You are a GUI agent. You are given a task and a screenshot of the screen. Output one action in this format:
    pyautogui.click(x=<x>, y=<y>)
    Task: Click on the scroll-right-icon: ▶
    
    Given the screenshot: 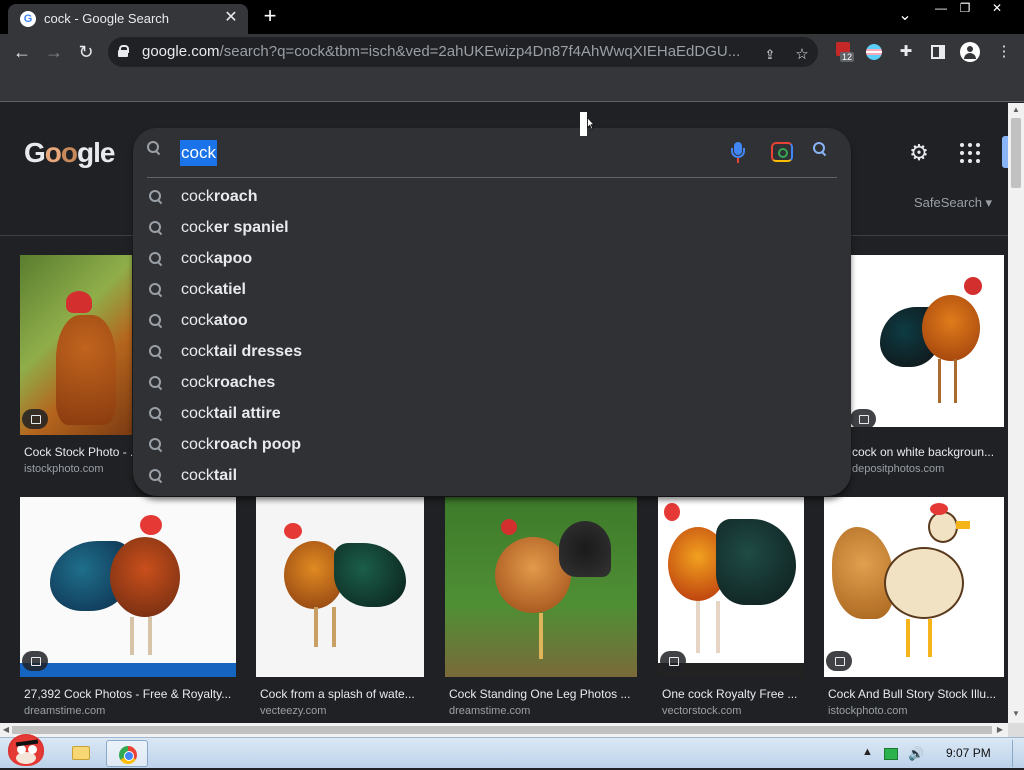 What is the action you would take?
    pyautogui.click(x=1000, y=730)
    